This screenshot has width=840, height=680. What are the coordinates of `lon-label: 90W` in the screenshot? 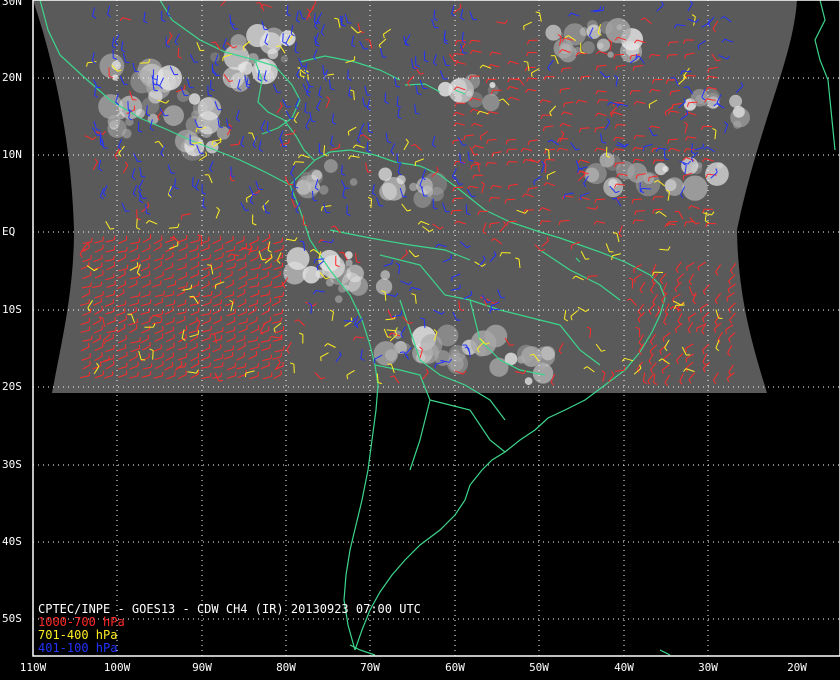 It's located at (202, 667).